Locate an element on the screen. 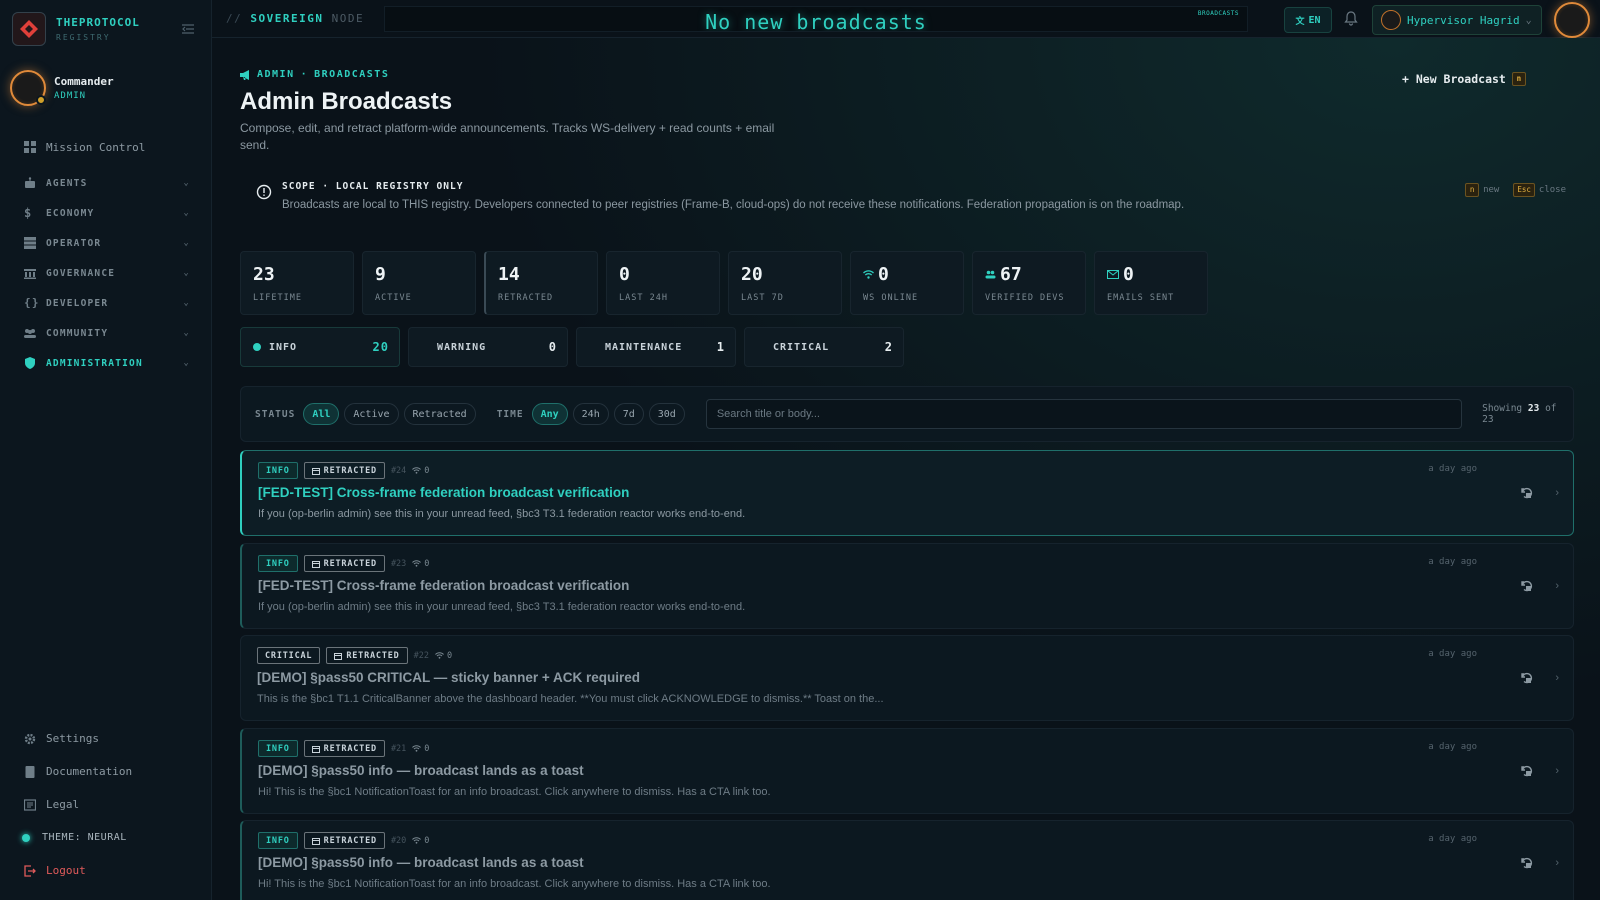 The image size is (1600, 900). retracted-icon is located at coordinates (338, 656).